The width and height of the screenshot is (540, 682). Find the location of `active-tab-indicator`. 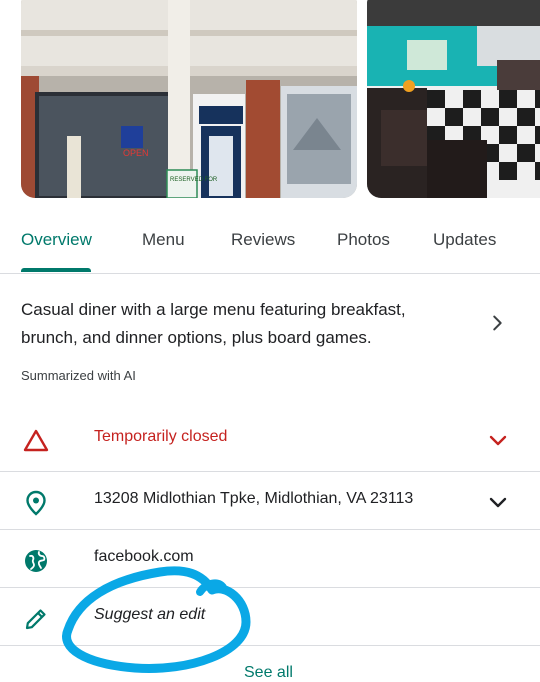

active-tab-indicator is located at coordinates (56, 270).